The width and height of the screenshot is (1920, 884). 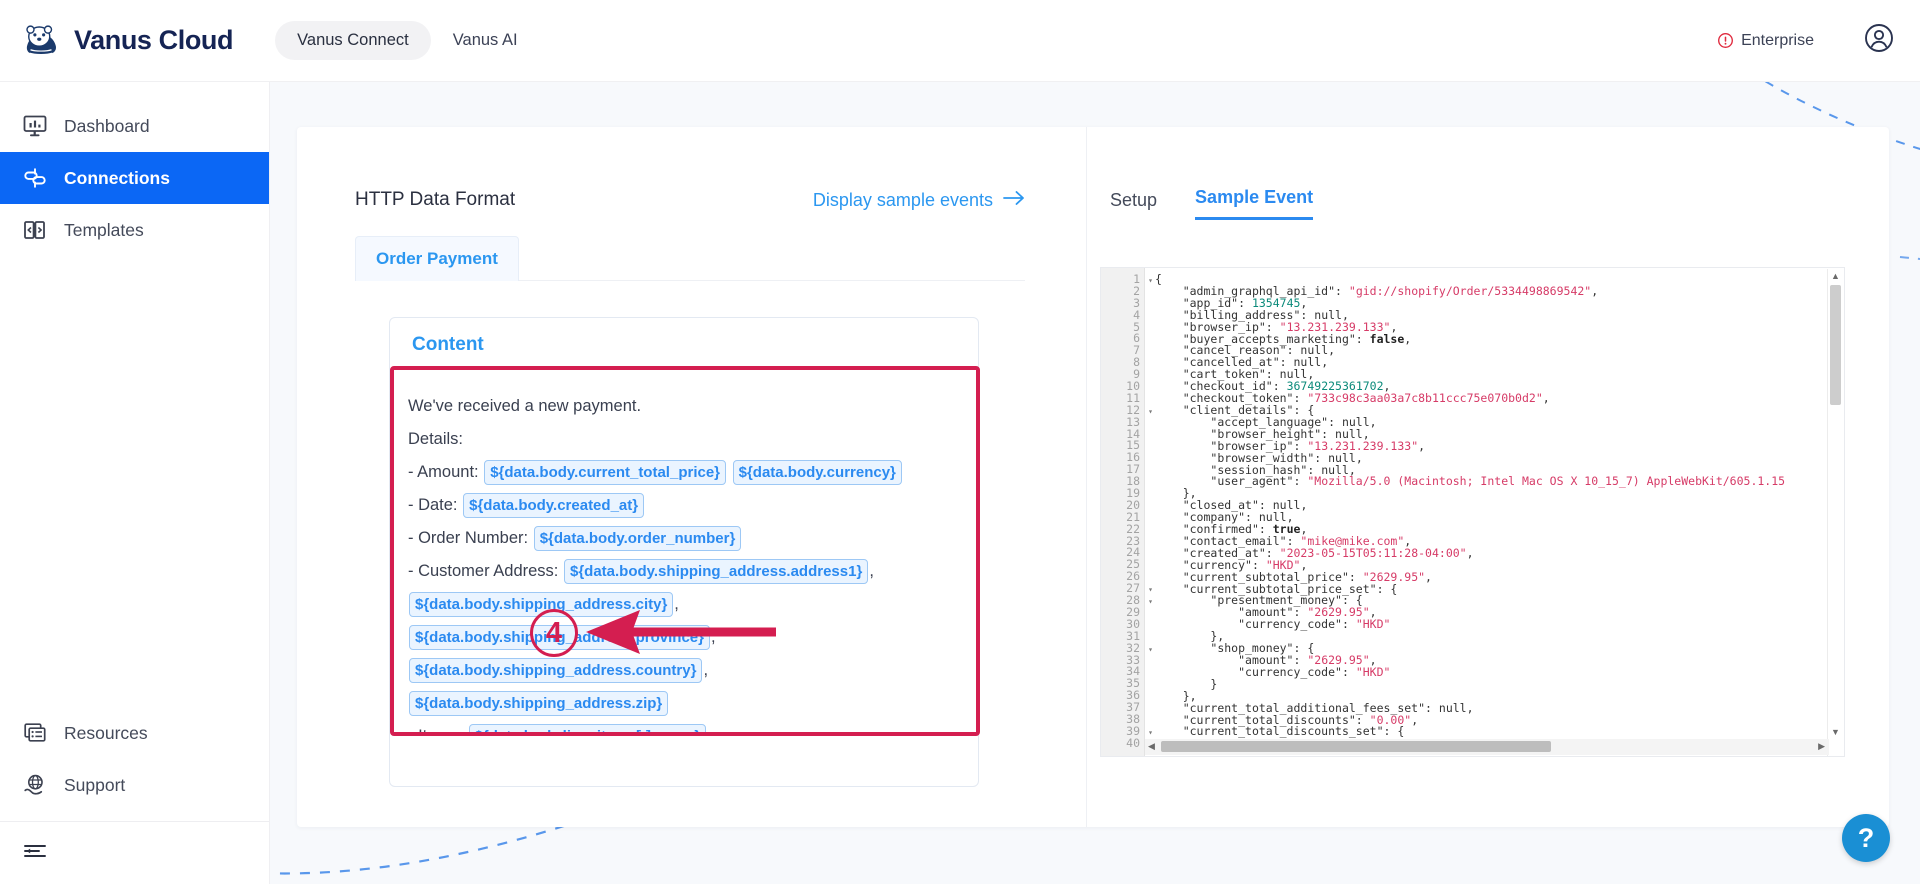 I want to click on horizontal-scroll-thumb, so click(x=1356, y=746).